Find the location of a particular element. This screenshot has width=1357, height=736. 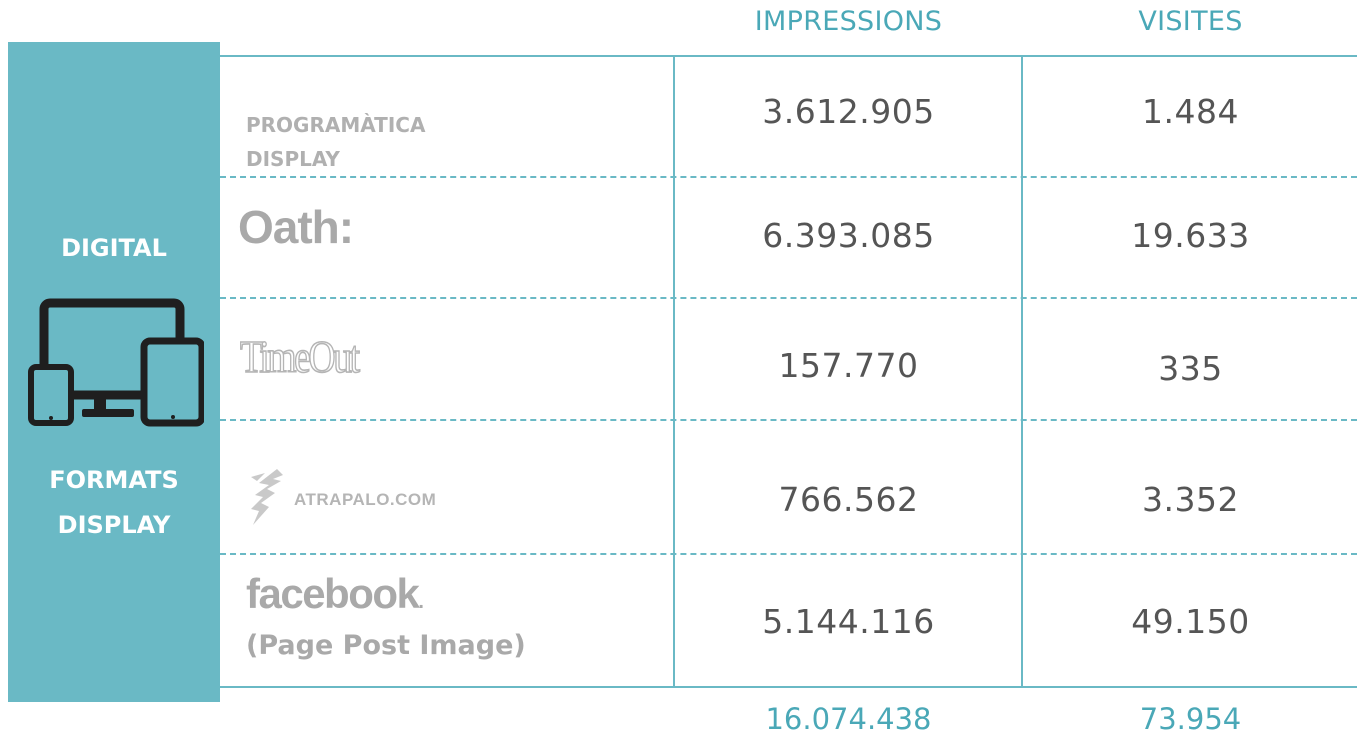

facebook-logo: facebook. is located at coordinates (335, 593).